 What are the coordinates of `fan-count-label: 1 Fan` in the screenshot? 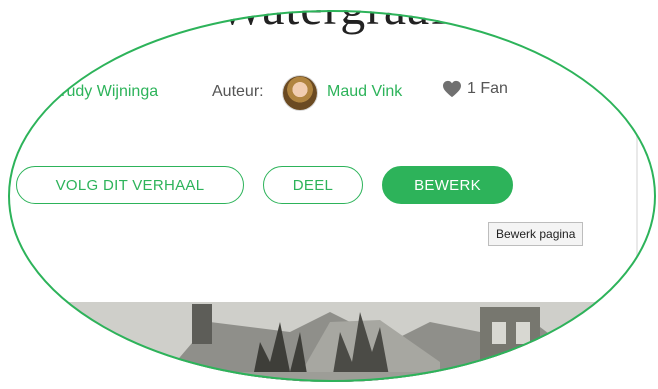 It's located at (487, 88).